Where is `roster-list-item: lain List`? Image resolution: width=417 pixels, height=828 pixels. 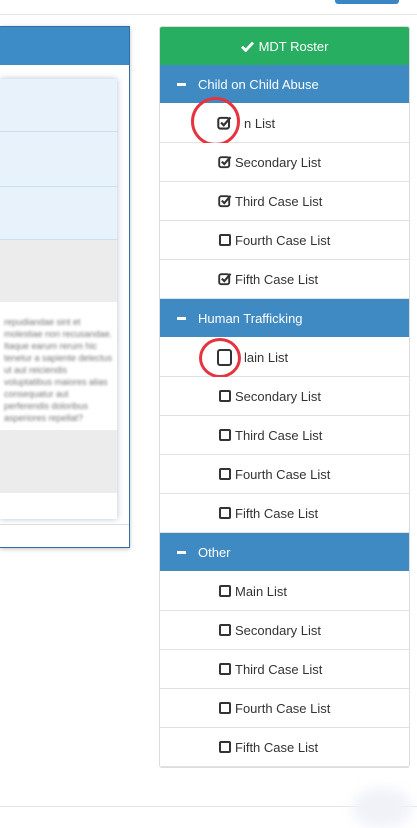
roster-list-item: lain List is located at coordinates (284, 358).